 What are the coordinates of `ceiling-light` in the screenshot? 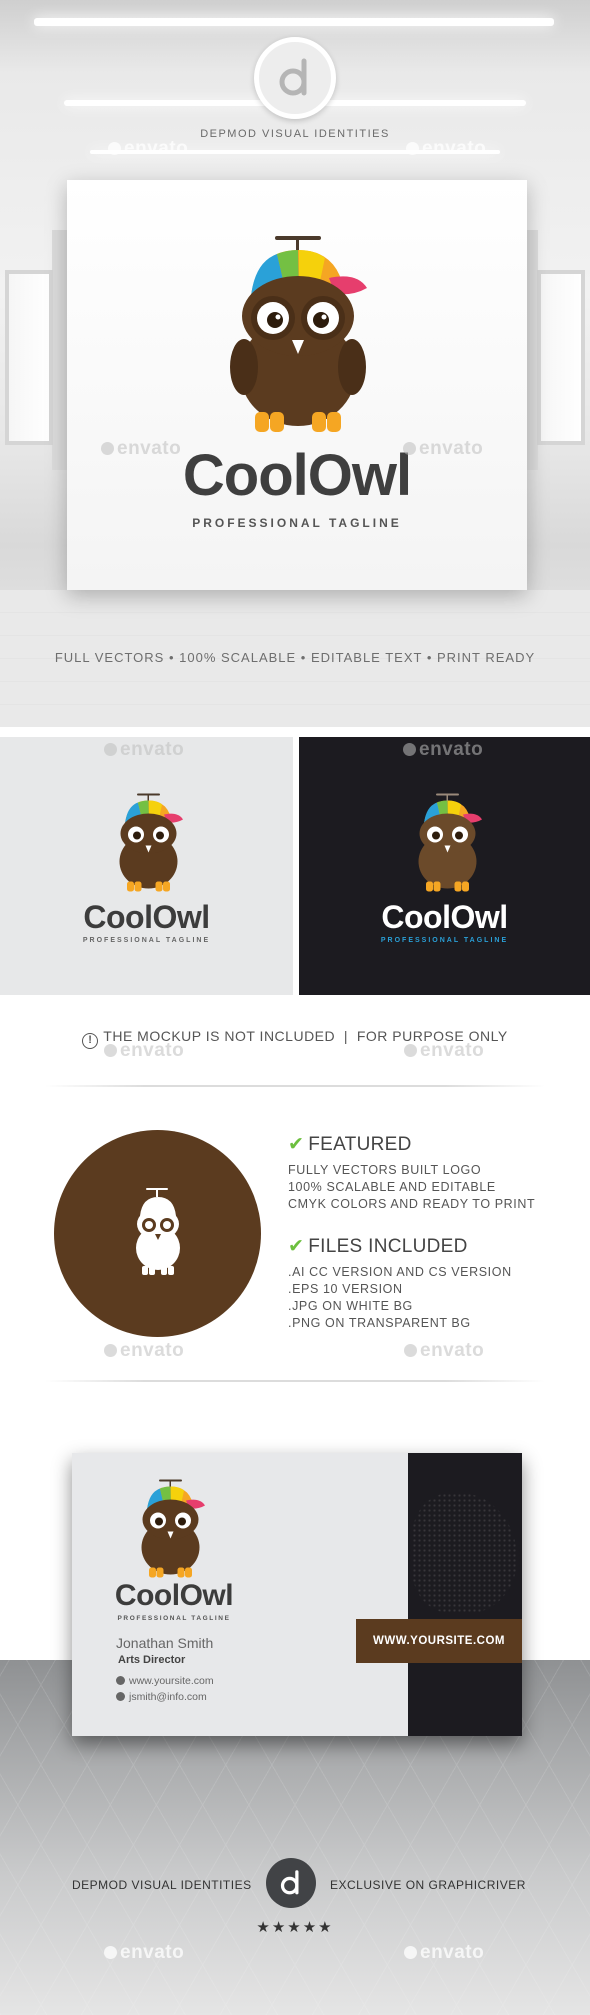 It's located at (294, 22).